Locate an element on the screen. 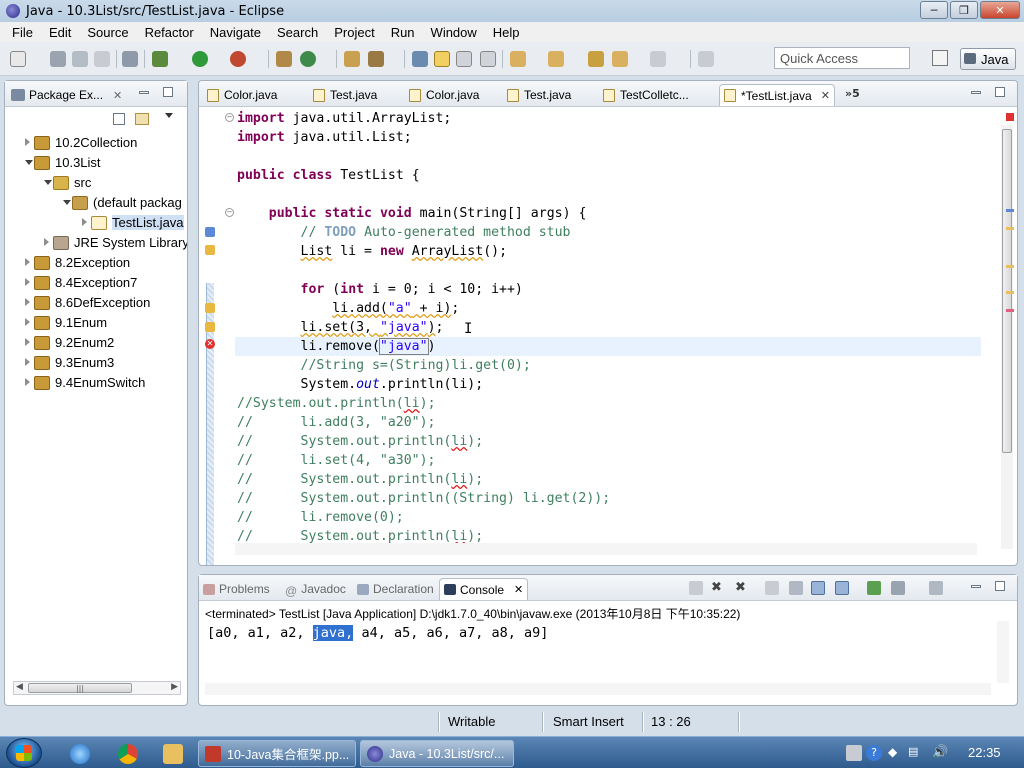 This screenshot has width=1024, height=768. open-console-icon is located at coordinates (936, 588).